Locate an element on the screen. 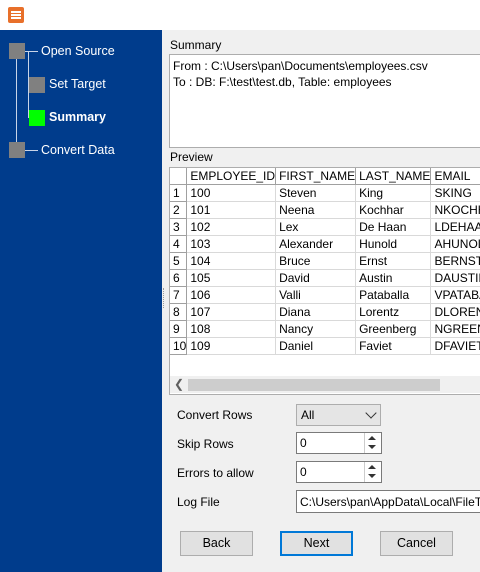  errors-stepper: 0 is located at coordinates (339, 472).